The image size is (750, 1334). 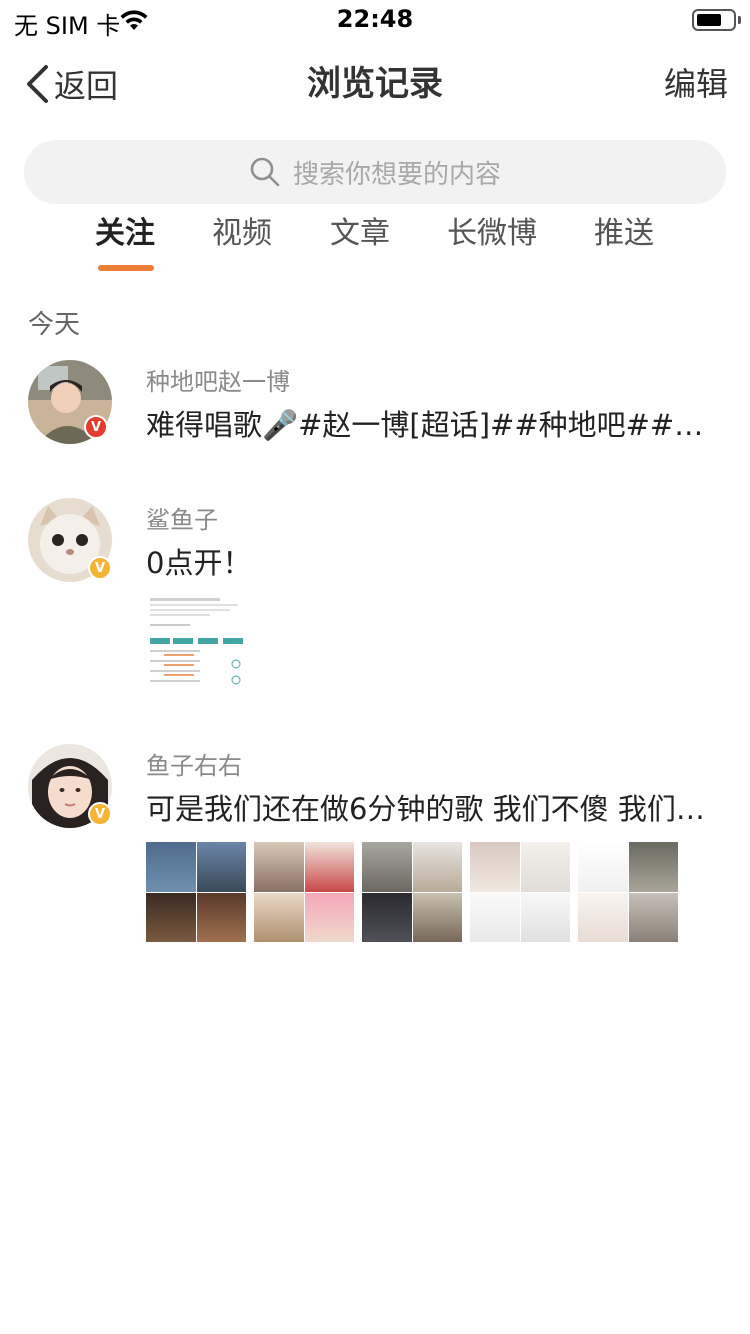 I want to click on search-placeholder: 搜索你想要的内容, so click(x=396, y=174).